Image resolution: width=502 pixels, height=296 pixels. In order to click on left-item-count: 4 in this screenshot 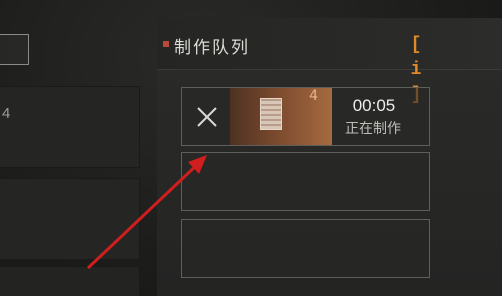, I will do `click(6, 113)`.